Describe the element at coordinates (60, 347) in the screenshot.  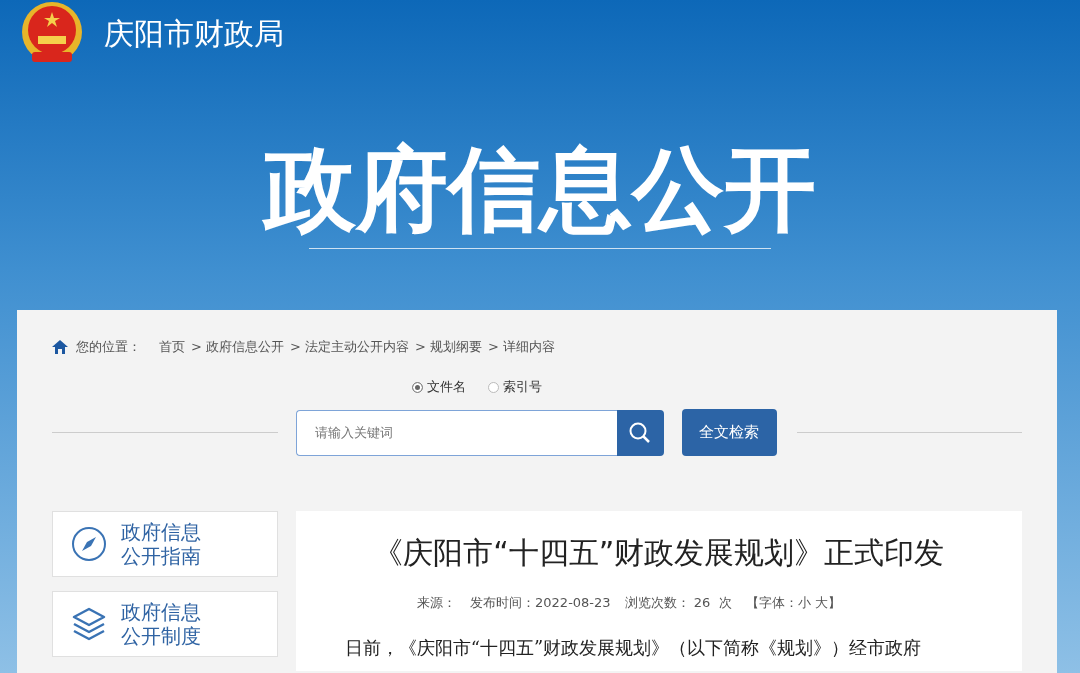
I see `home-icon` at that location.